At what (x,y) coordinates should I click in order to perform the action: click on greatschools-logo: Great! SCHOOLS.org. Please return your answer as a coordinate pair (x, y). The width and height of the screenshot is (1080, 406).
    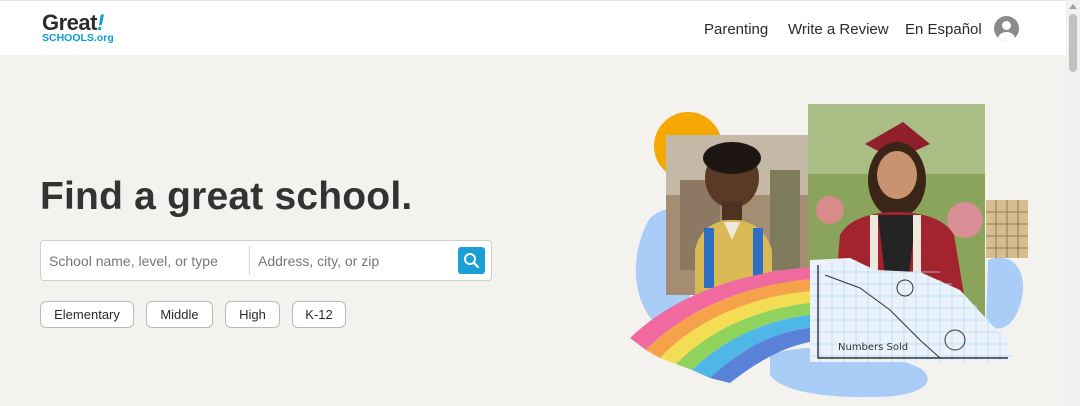
    Looking at the image, I should click on (82, 29).